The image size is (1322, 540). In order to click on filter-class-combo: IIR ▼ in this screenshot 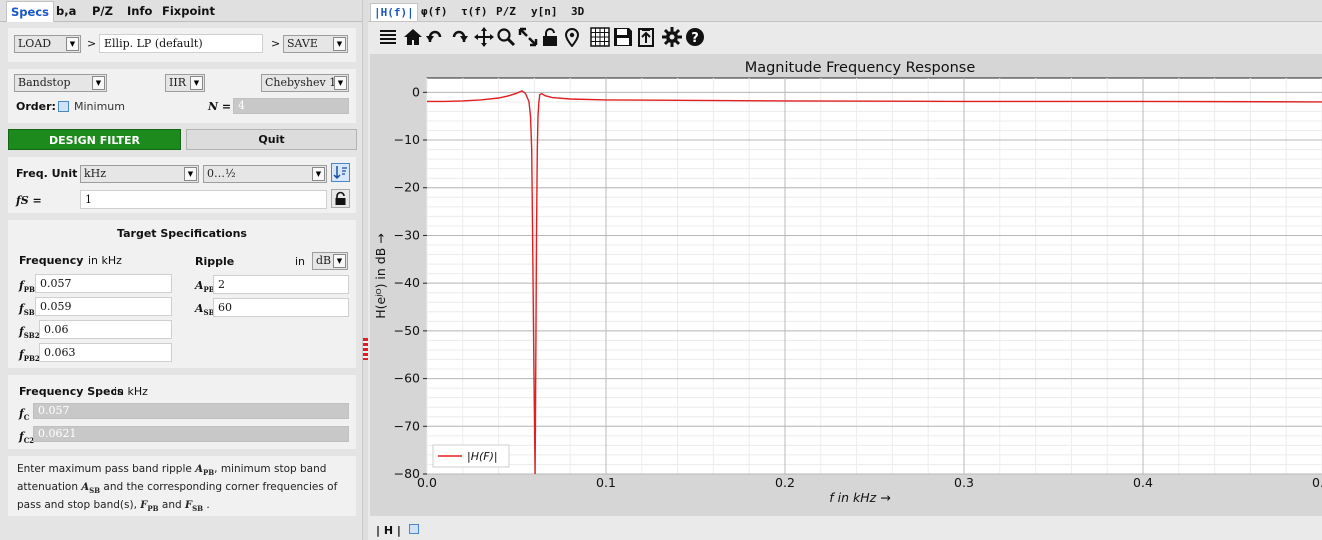, I will do `click(185, 83)`.